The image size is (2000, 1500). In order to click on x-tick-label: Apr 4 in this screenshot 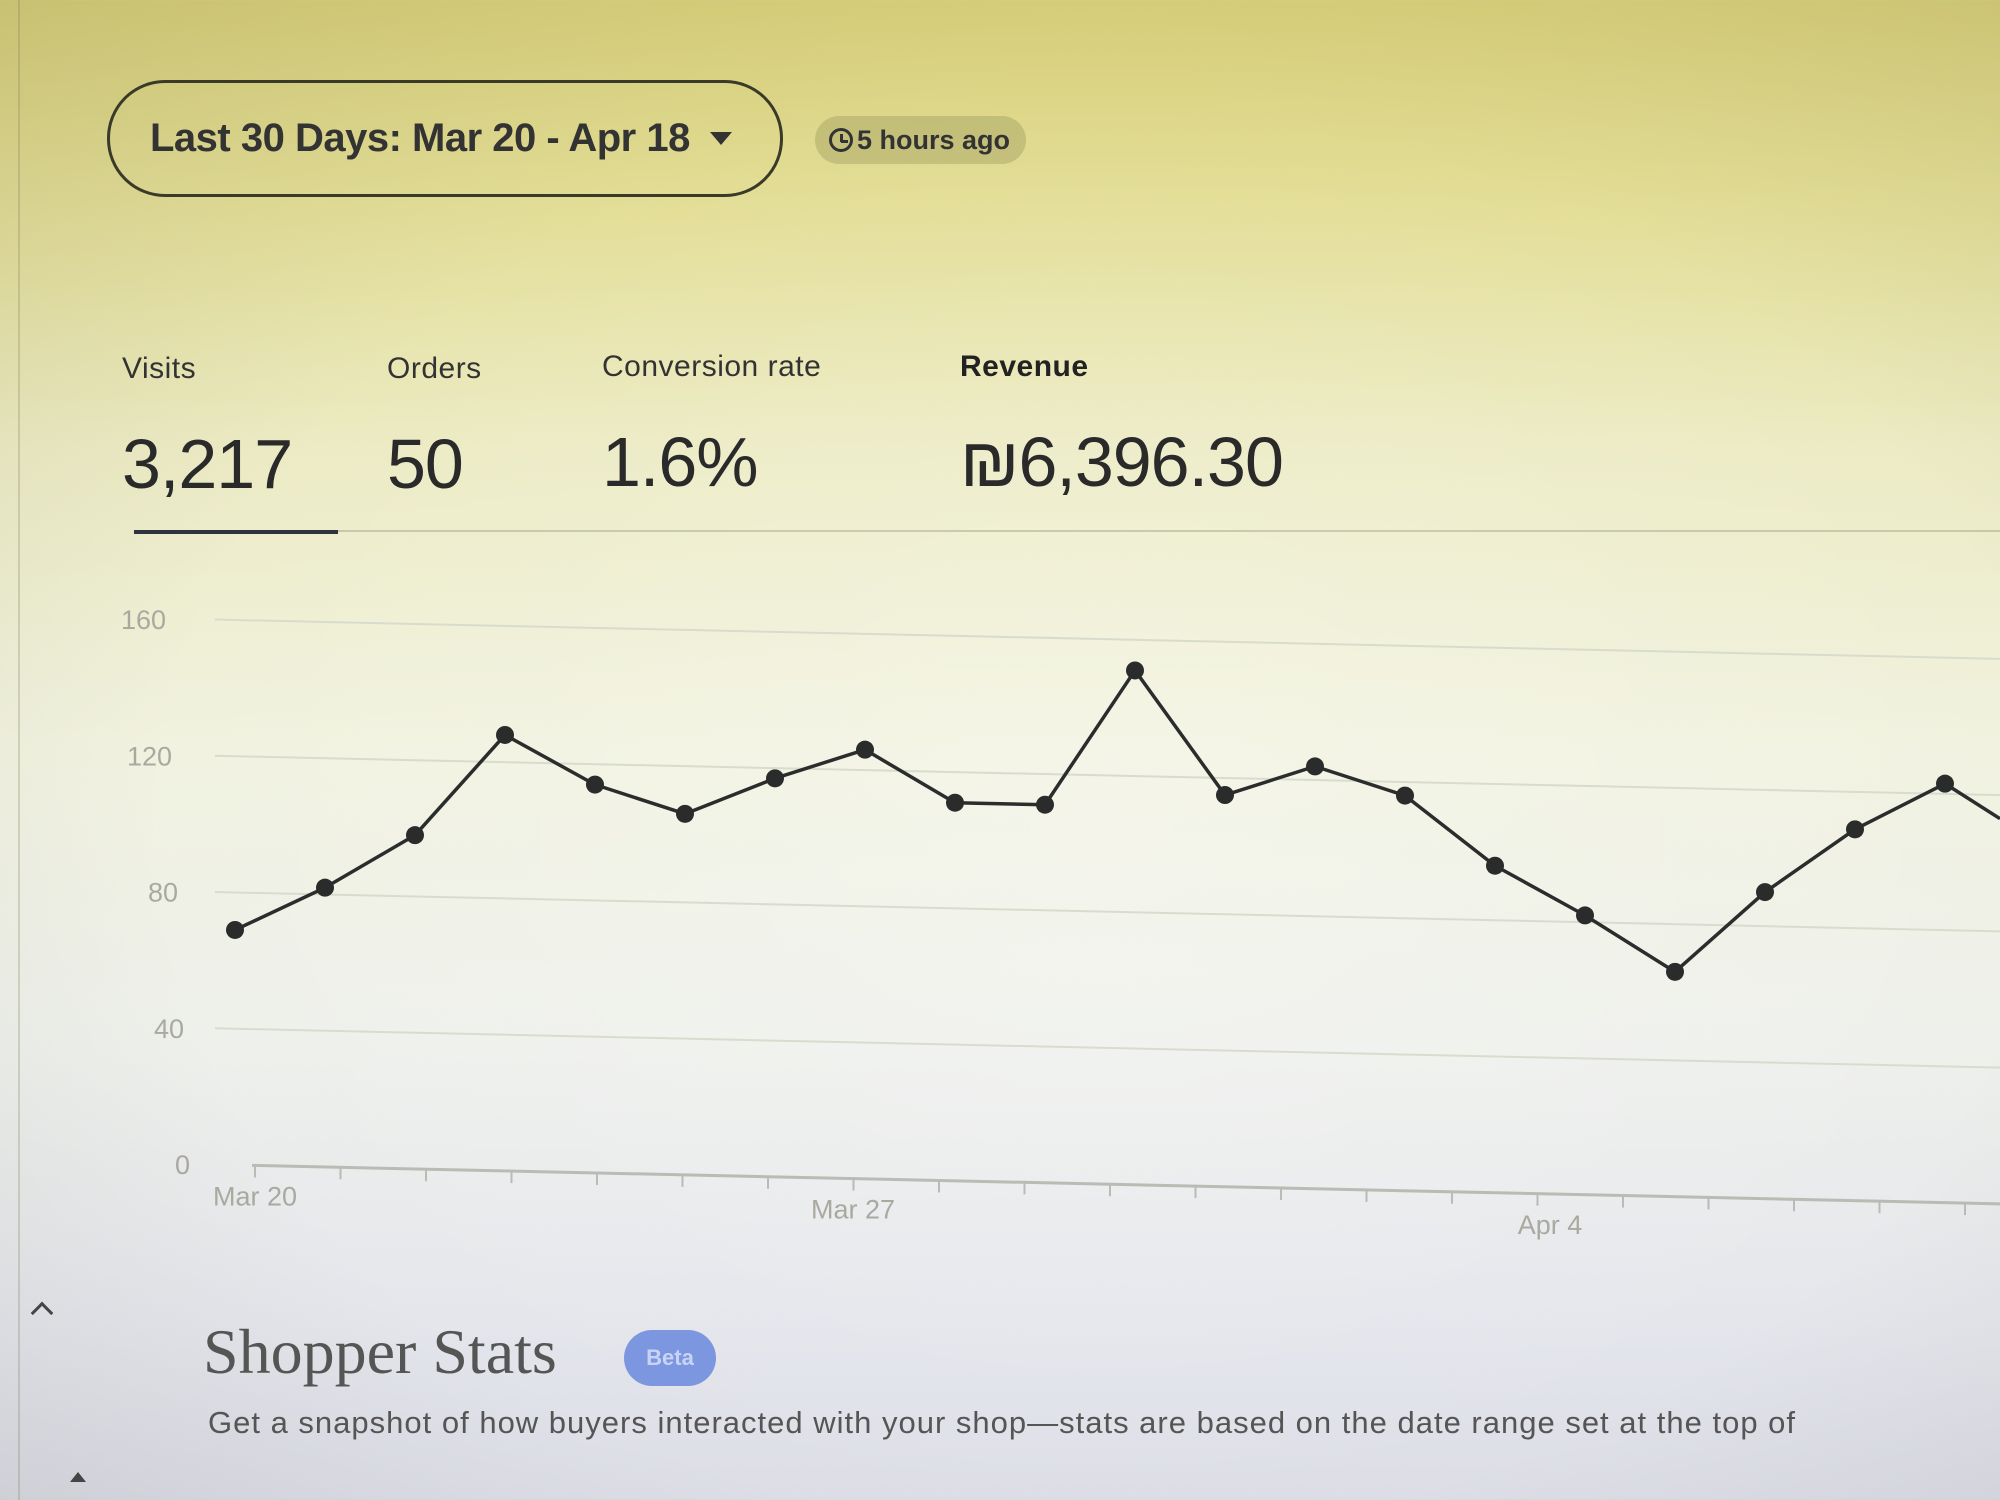, I will do `click(1550, 1225)`.